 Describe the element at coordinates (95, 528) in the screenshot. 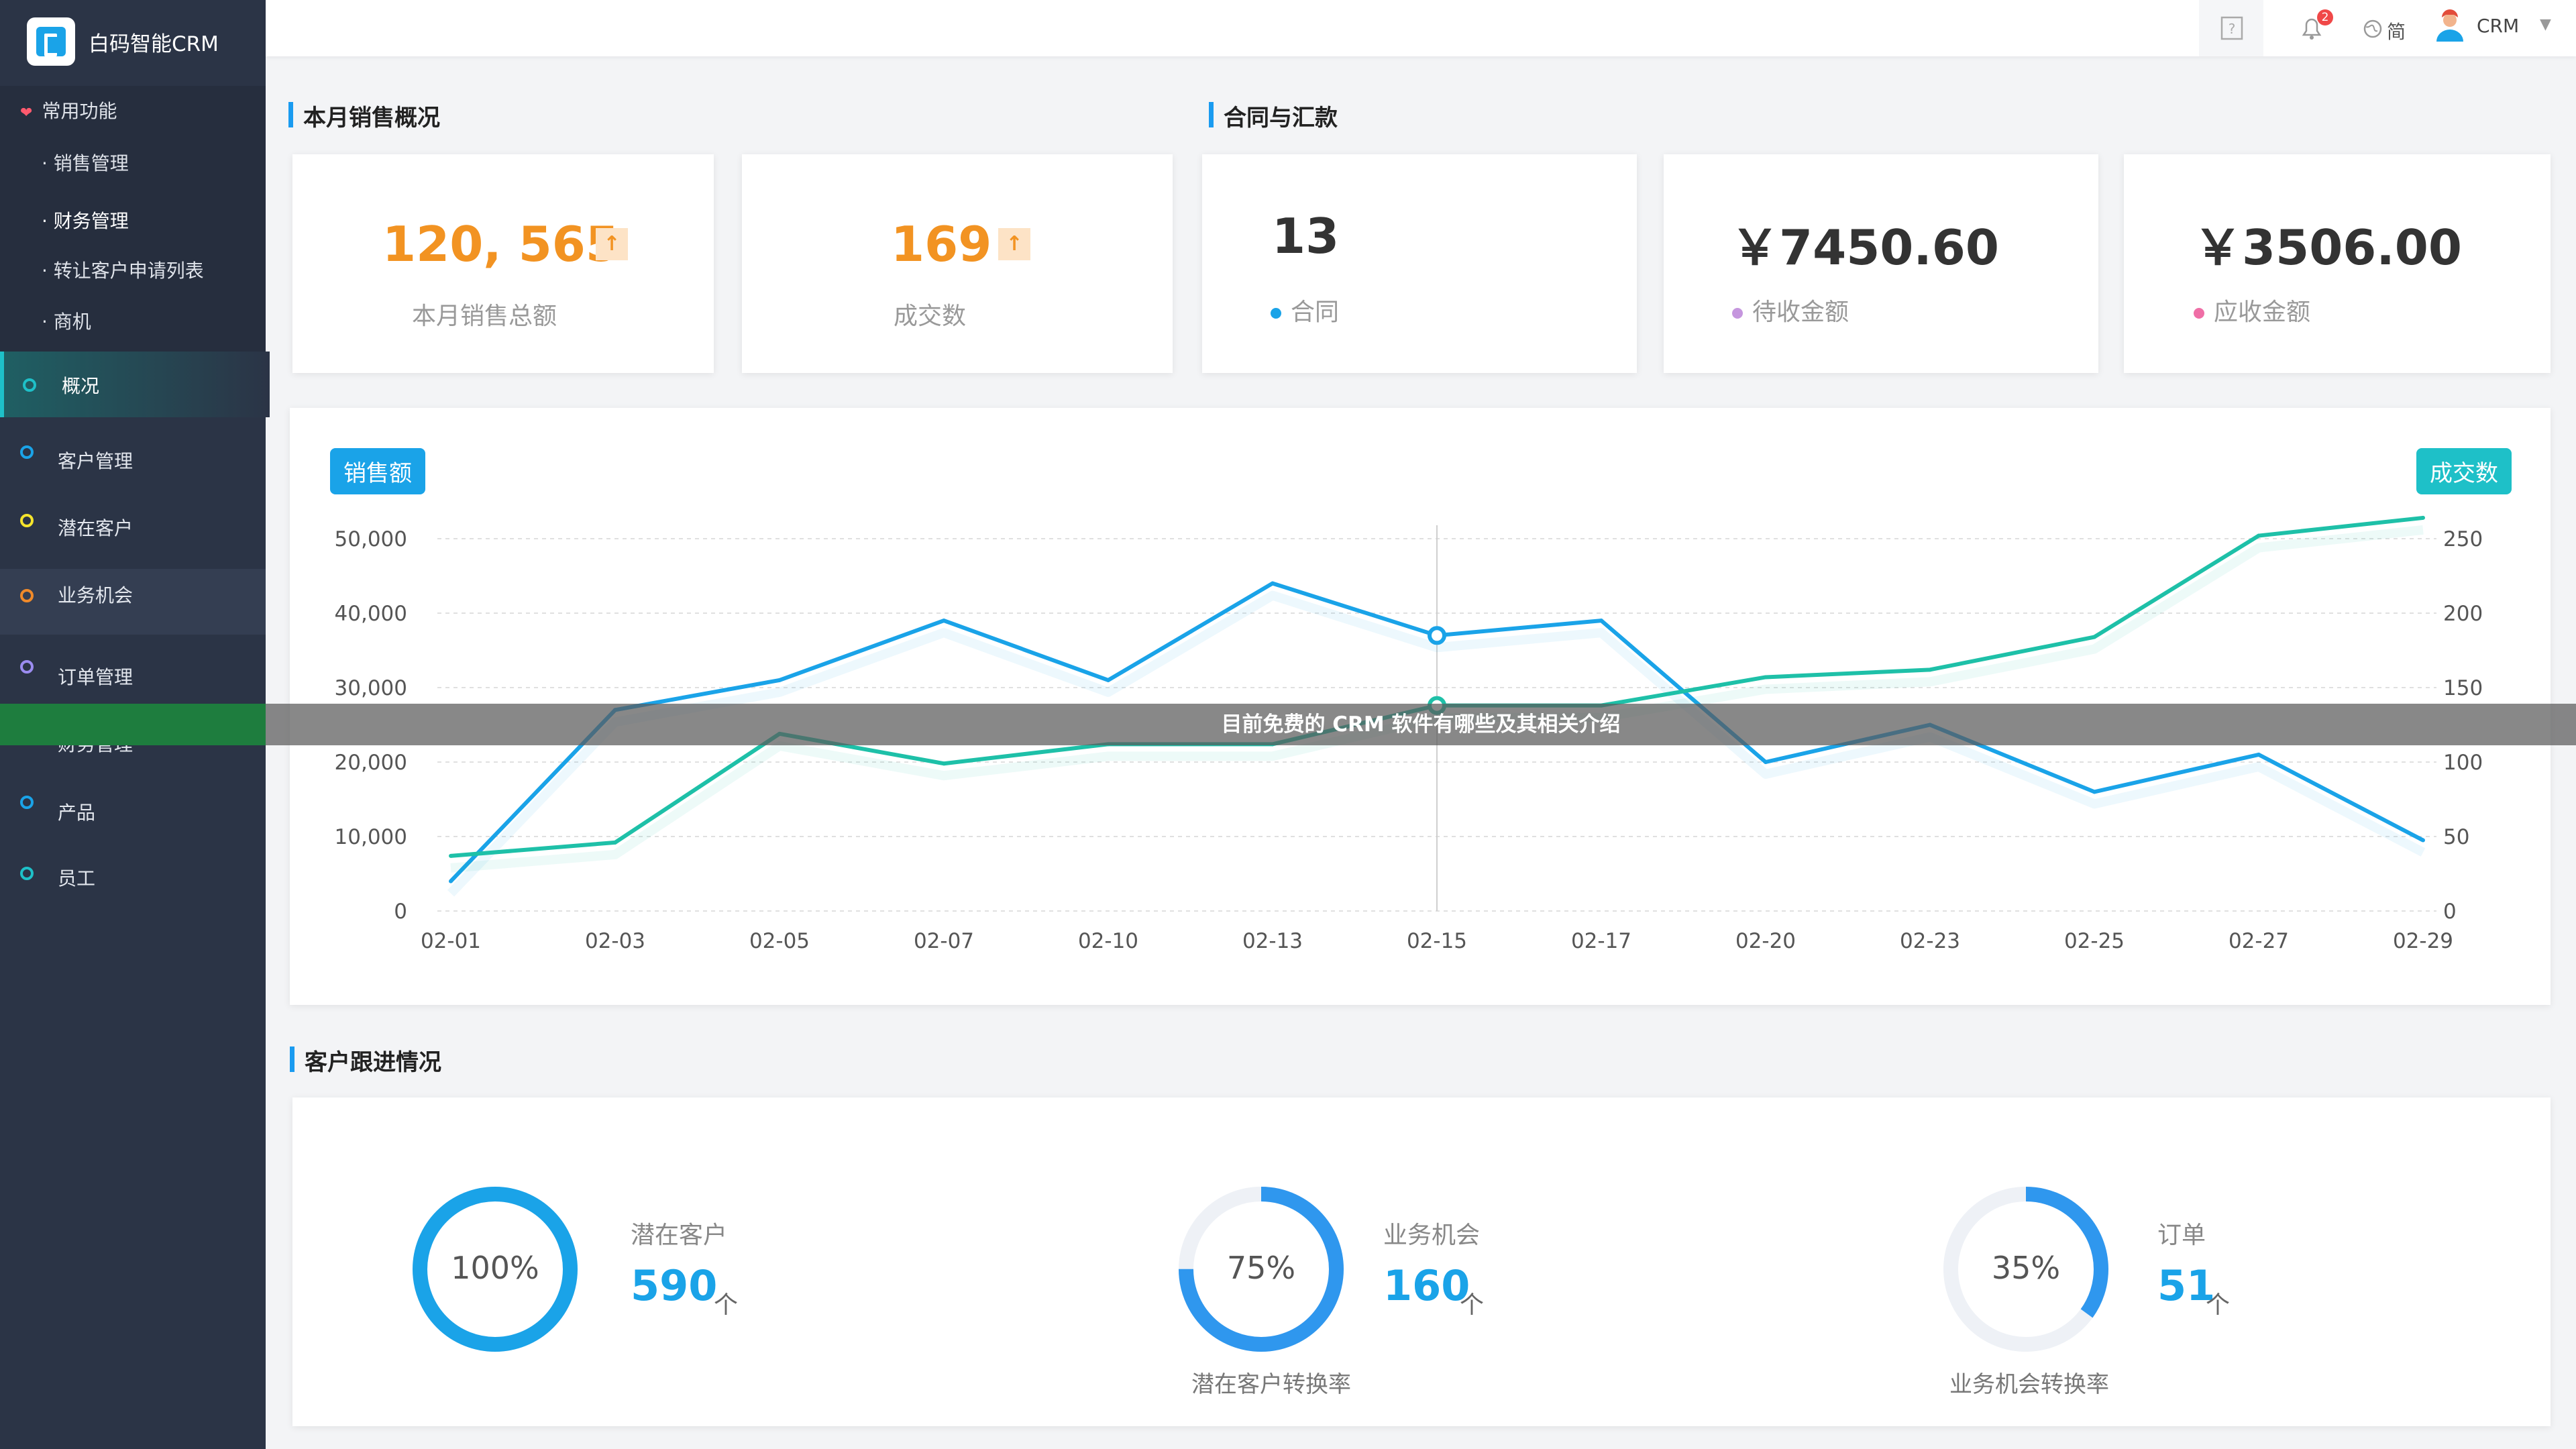

I see `nav-label: 潜在客户` at that location.